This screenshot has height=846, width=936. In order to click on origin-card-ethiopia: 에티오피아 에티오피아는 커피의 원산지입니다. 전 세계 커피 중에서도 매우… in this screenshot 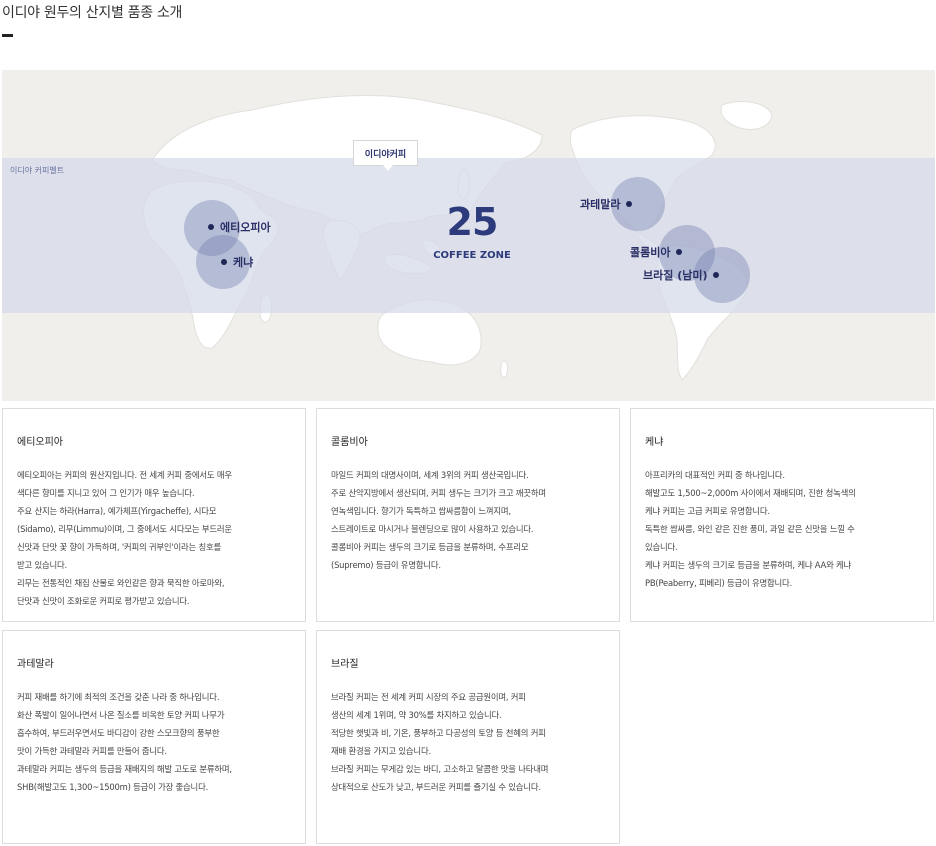, I will do `click(154, 515)`.